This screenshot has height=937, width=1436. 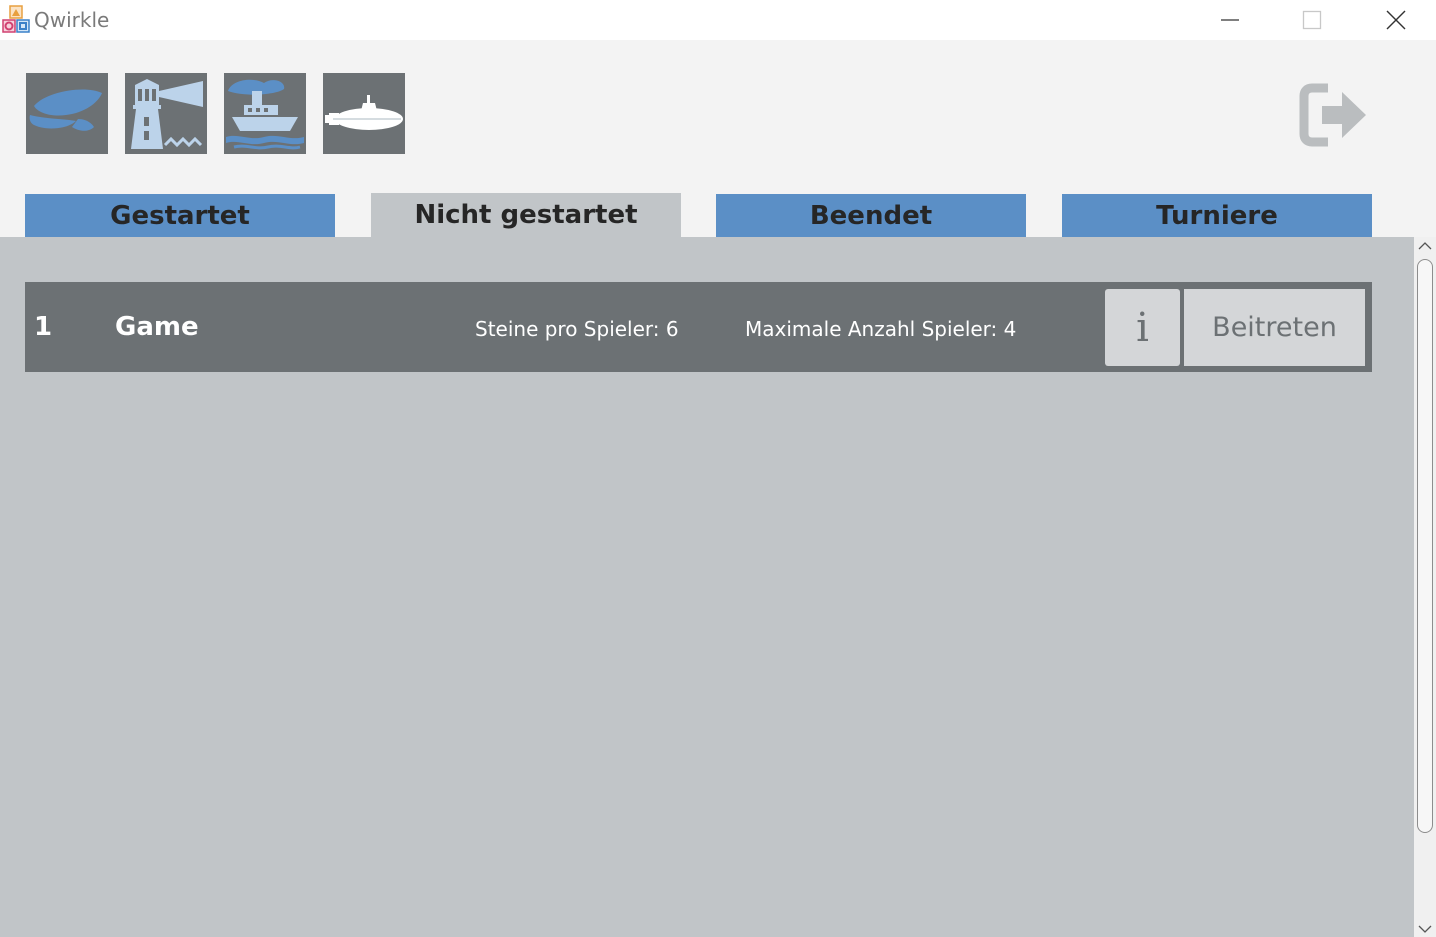 What do you see at coordinates (1425, 929) in the screenshot?
I see `scroll-down-icon` at bounding box center [1425, 929].